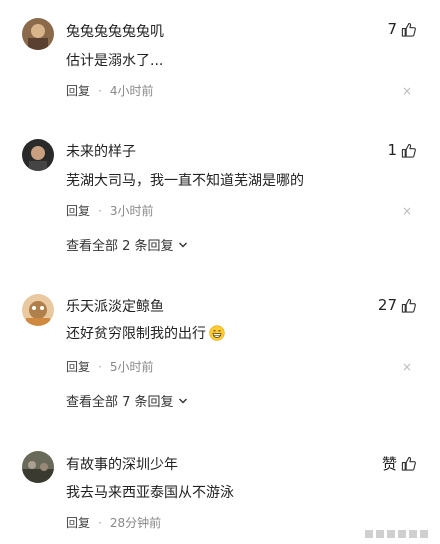 The width and height of the screenshot is (440, 544). I want to click on comment-meta: 回复 · 3小时前, so click(109, 210).